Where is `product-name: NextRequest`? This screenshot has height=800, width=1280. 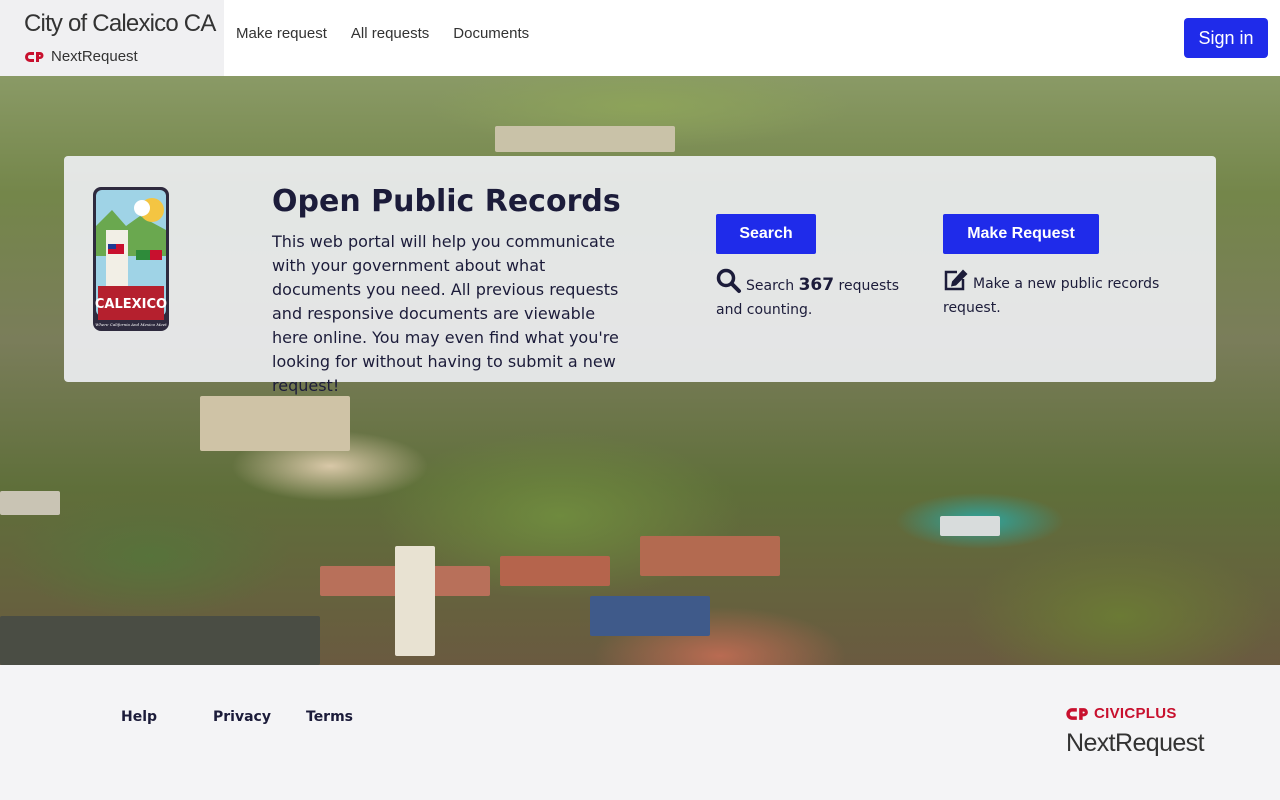 product-name: NextRequest is located at coordinates (94, 56).